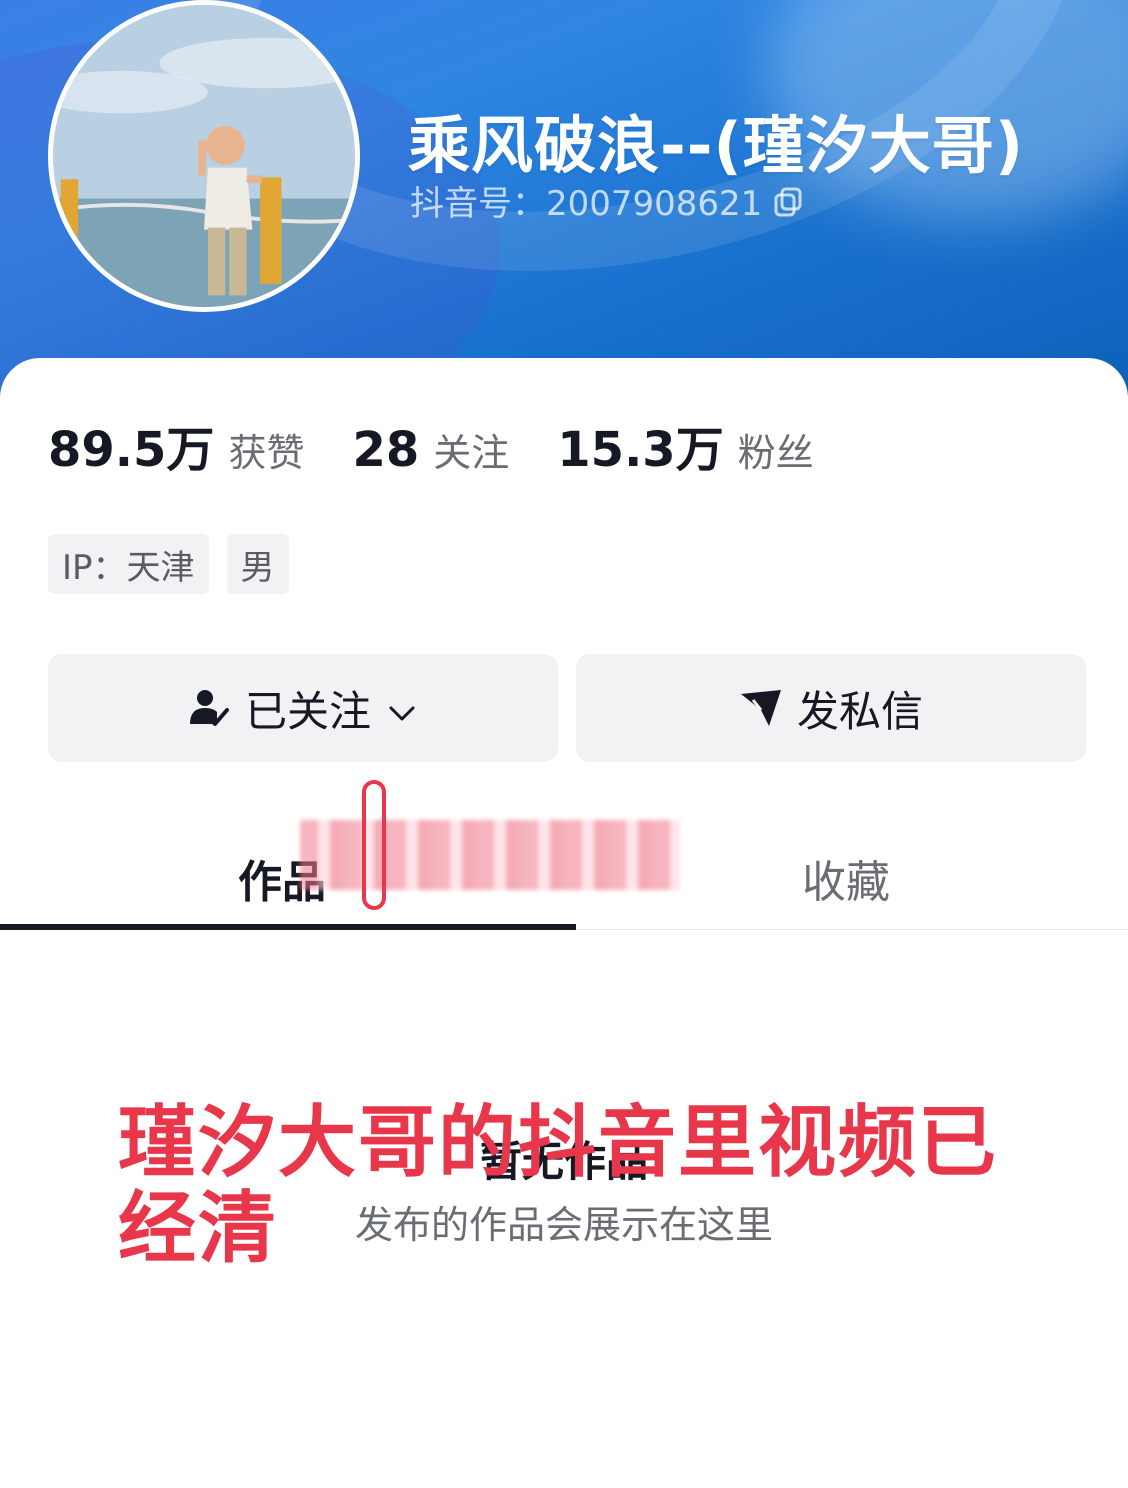  Describe the element at coordinates (761, 708) in the screenshot. I see `send-icon` at that location.